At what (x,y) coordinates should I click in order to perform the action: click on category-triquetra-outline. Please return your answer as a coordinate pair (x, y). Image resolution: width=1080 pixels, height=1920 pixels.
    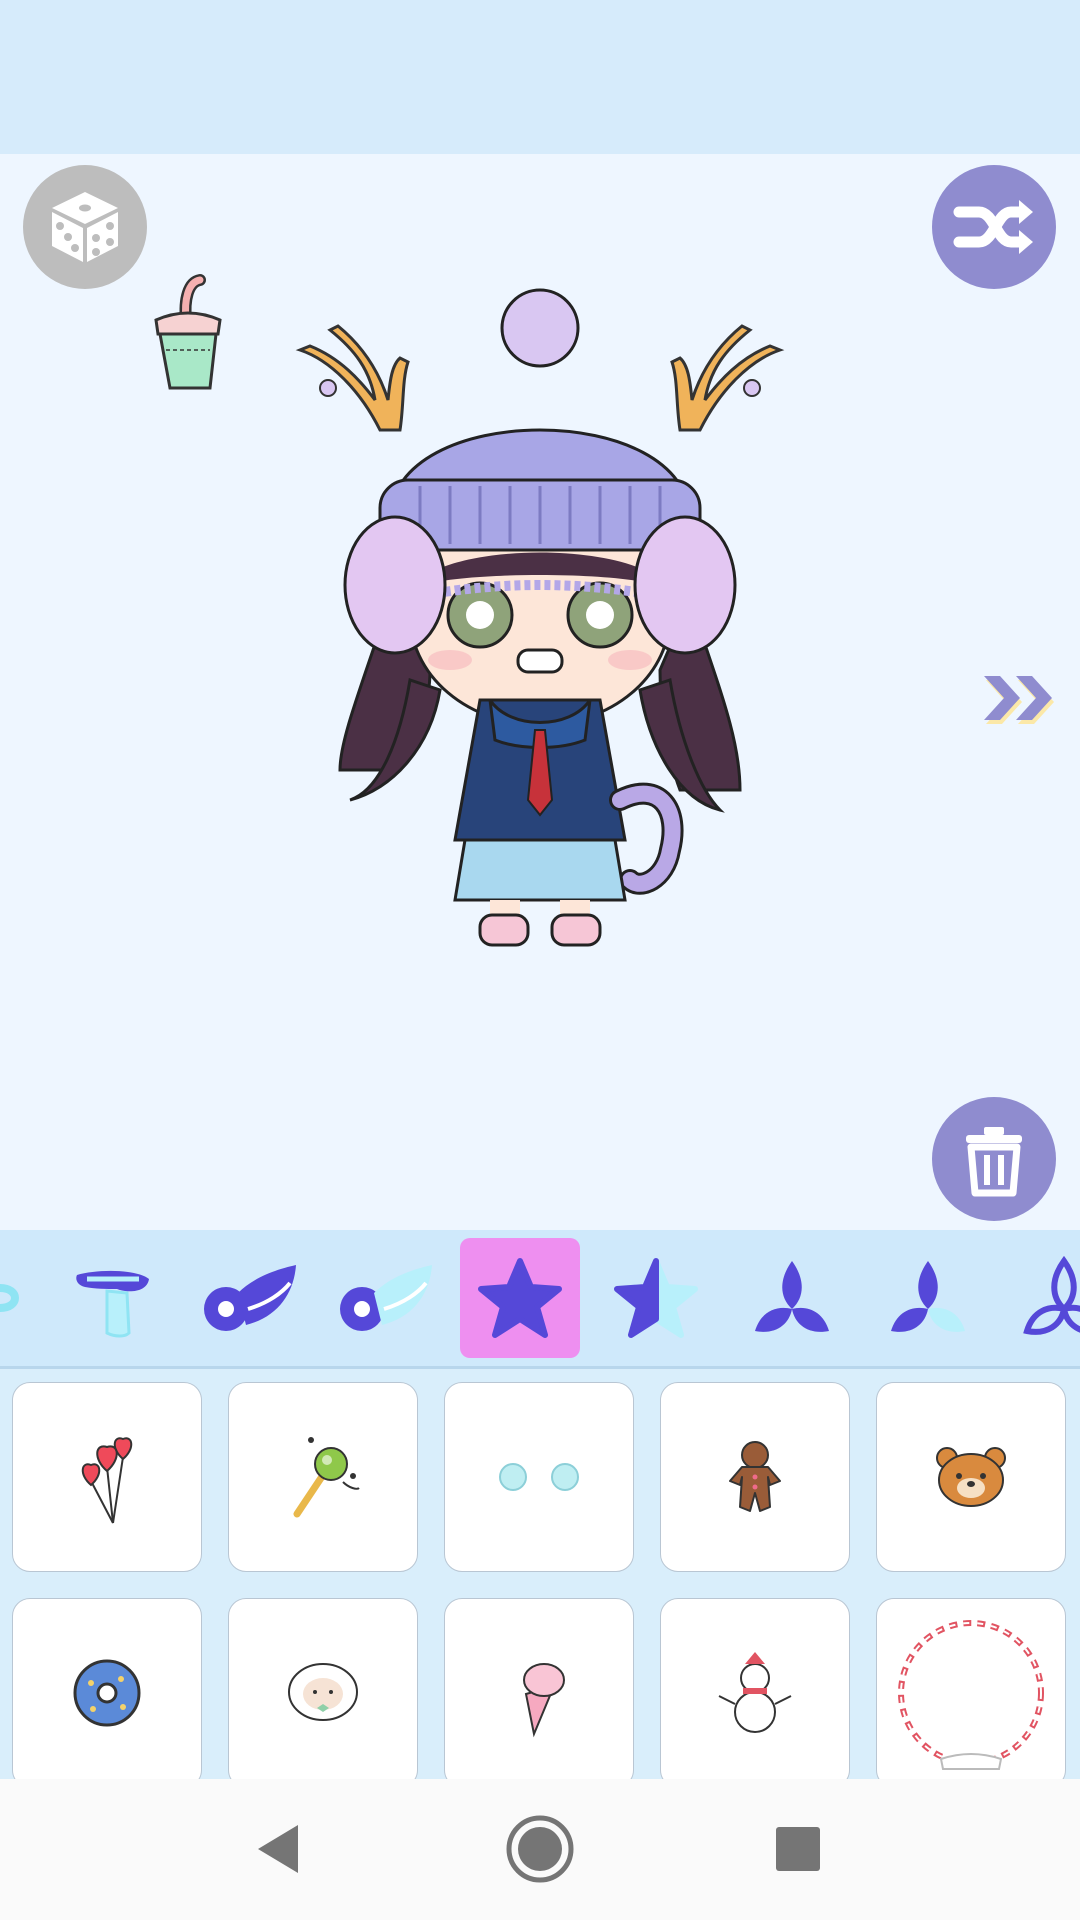
    Looking at the image, I should click on (1042, 1298).